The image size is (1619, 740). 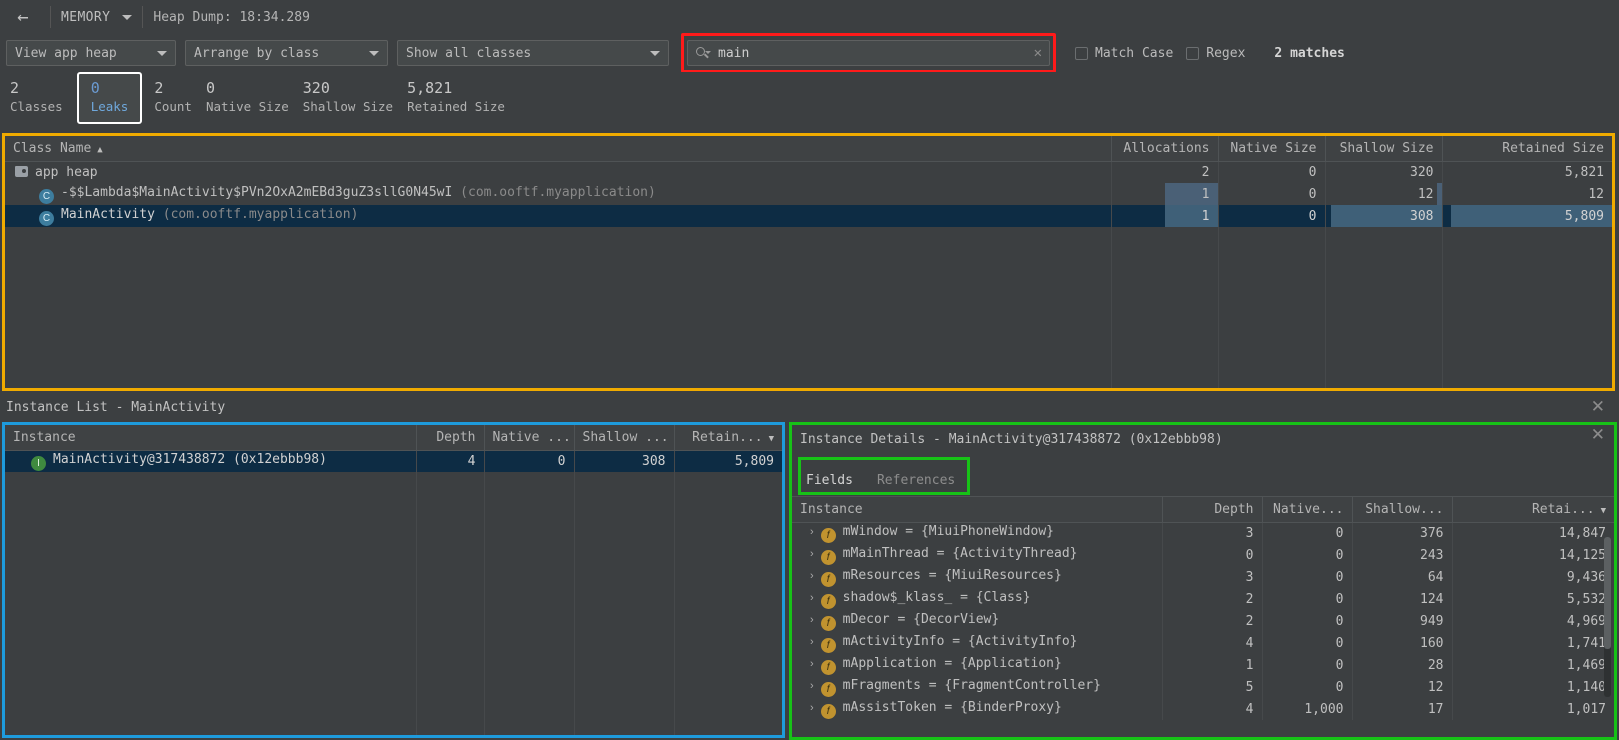 I want to click on native-size-cell: 0, so click(x=1272, y=194).